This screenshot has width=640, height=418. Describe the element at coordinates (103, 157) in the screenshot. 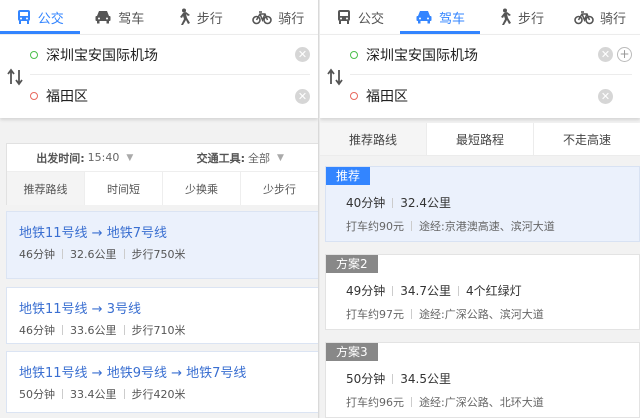

I see `depart-time-value: 15:40` at that location.